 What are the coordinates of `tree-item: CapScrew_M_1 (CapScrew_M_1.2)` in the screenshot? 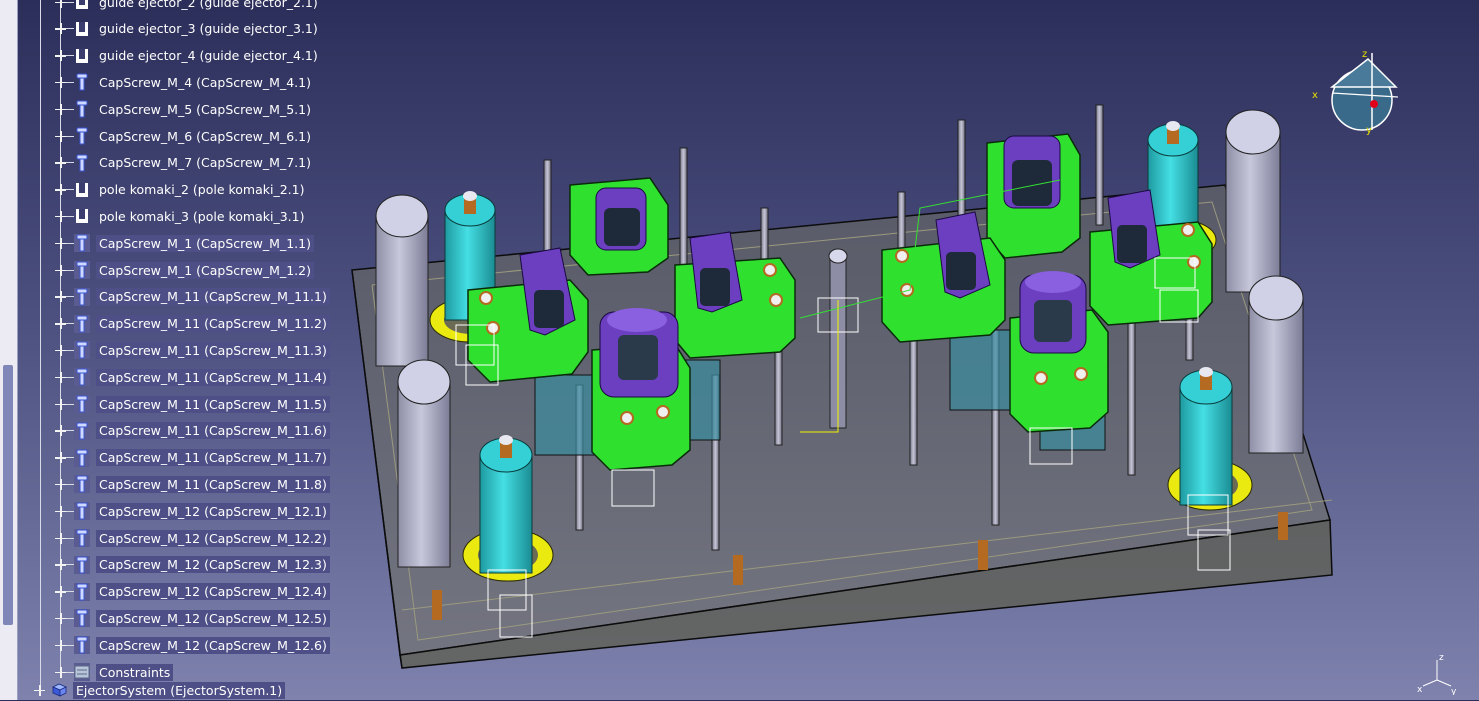 It's located at (184, 270).